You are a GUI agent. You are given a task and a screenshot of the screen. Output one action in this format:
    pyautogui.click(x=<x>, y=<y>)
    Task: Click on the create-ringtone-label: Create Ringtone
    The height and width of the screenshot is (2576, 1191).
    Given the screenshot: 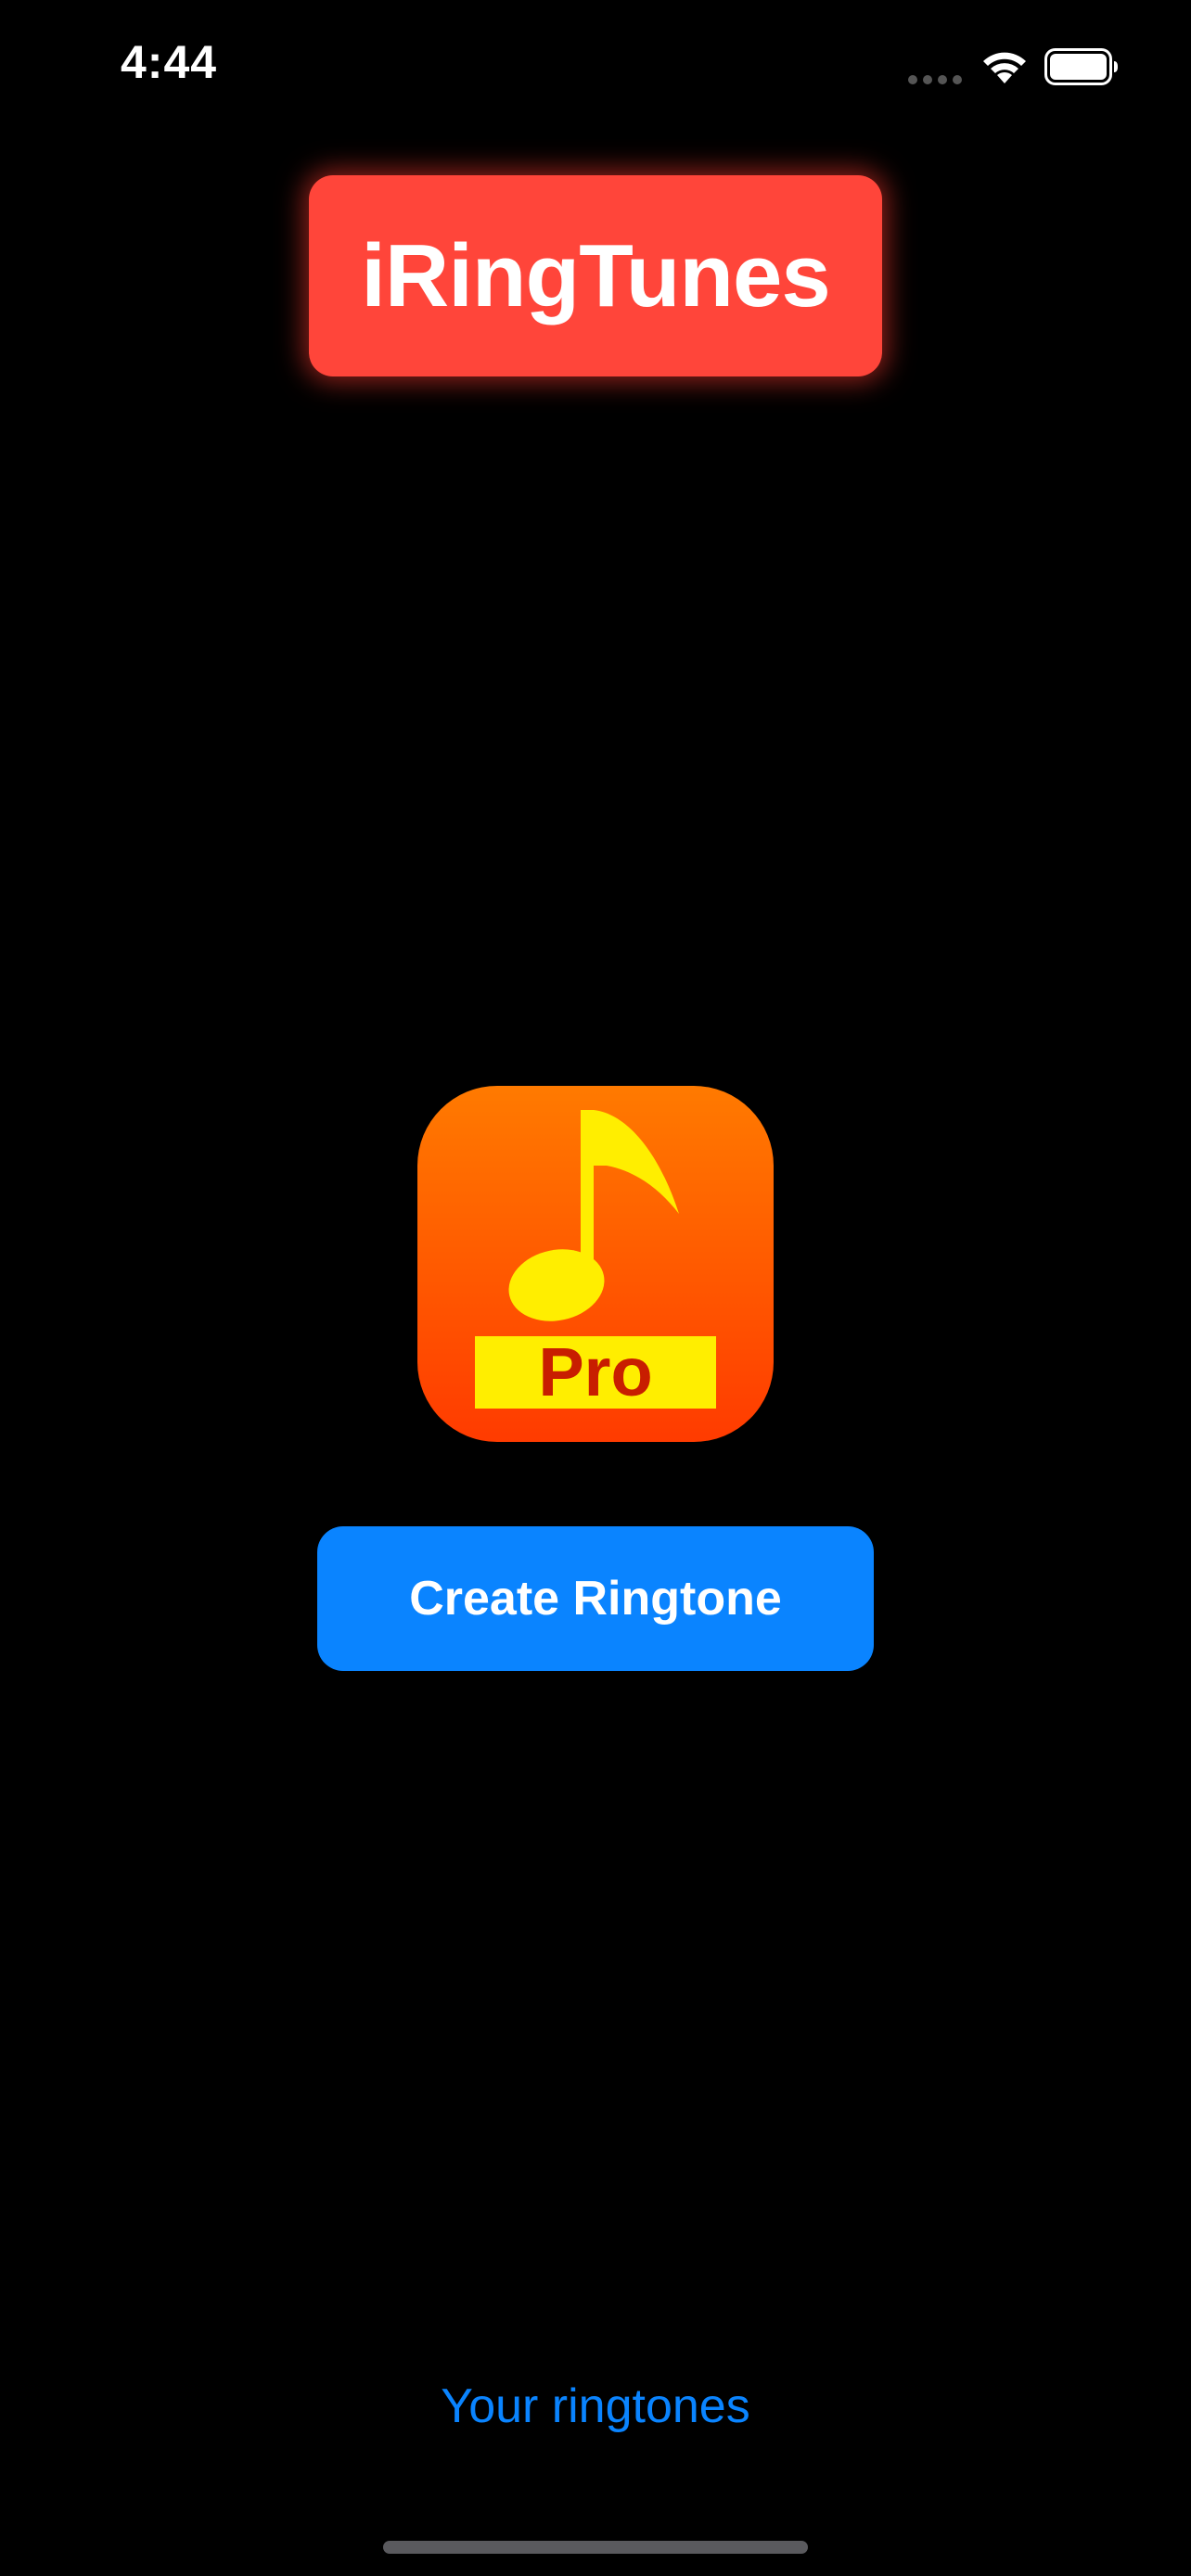 What is the action you would take?
    pyautogui.click(x=595, y=1599)
    